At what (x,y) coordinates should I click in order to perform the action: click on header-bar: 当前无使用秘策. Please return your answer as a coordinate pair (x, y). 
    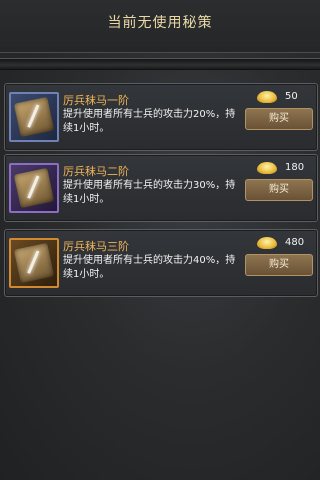
    Looking at the image, I should click on (160, 26).